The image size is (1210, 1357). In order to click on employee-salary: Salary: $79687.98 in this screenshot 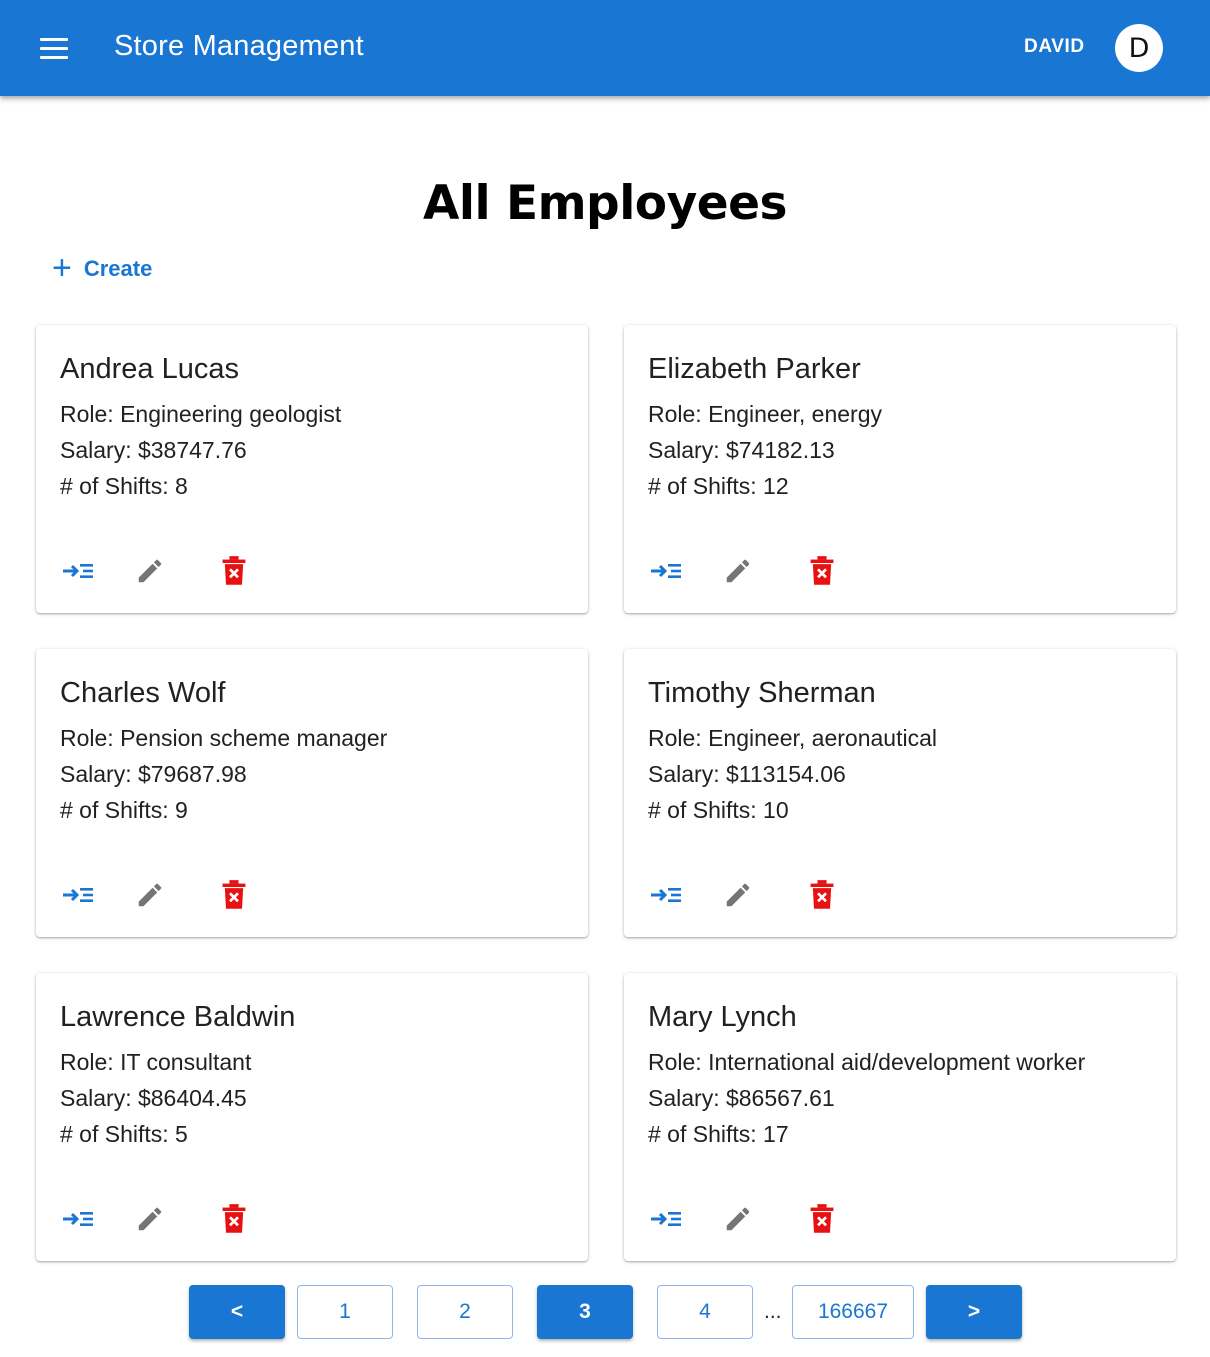, I will do `click(153, 774)`.